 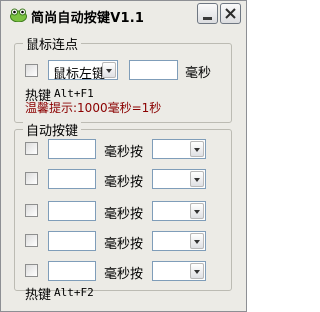 I want to click on mouse-button-selected: 鼠标左键, so click(x=79, y=74).